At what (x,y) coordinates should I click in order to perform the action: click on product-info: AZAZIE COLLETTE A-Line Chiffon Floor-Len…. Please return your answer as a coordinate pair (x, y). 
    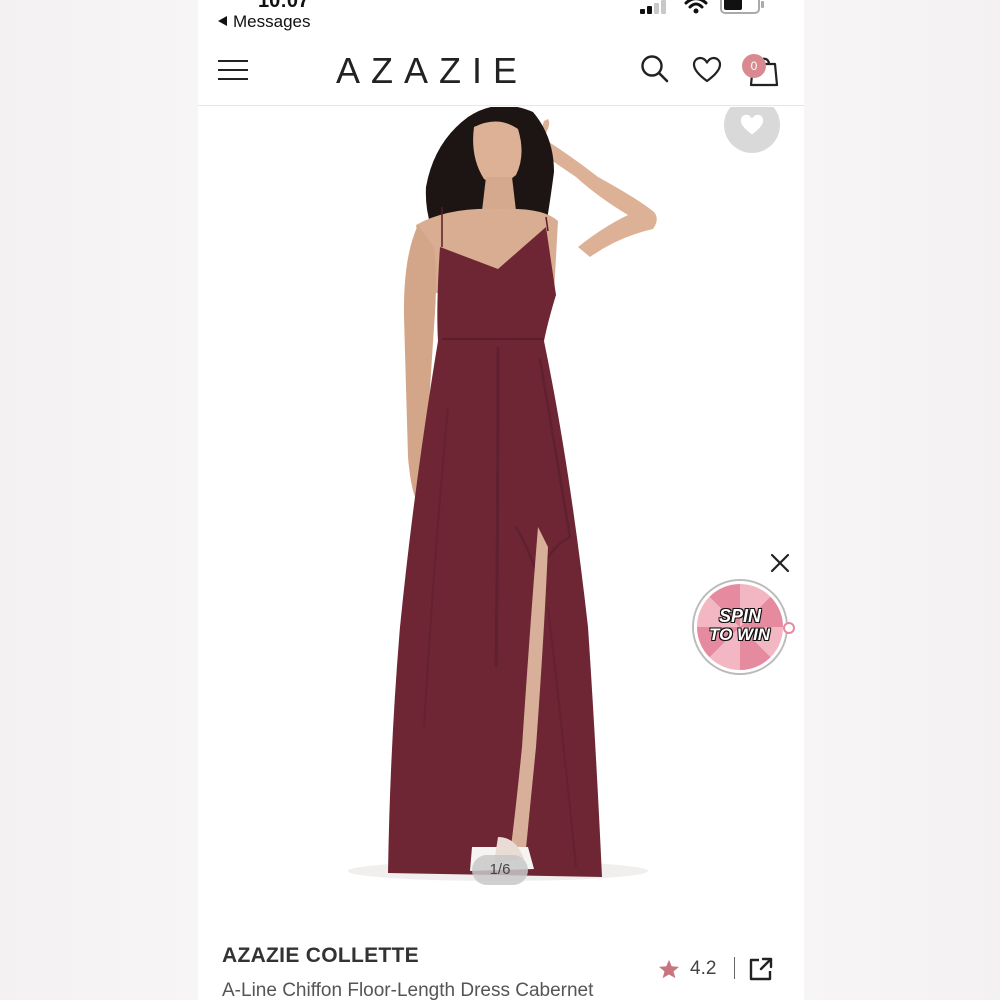
    Looking at the image, I should click on (501, 955).